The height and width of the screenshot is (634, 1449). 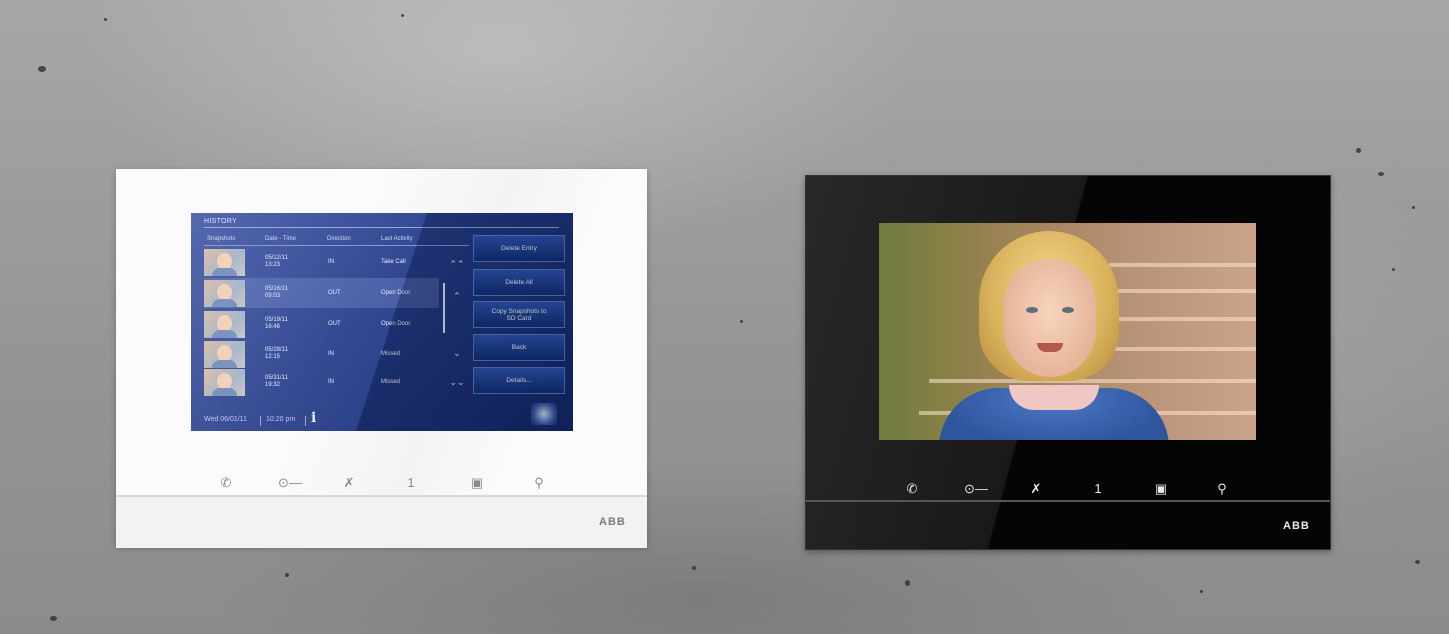 What do you see at coordinates (276, 323) in the screenshot?
I see `row-date-time: 05/19/11 16:46` at bounding box center [276, 323].